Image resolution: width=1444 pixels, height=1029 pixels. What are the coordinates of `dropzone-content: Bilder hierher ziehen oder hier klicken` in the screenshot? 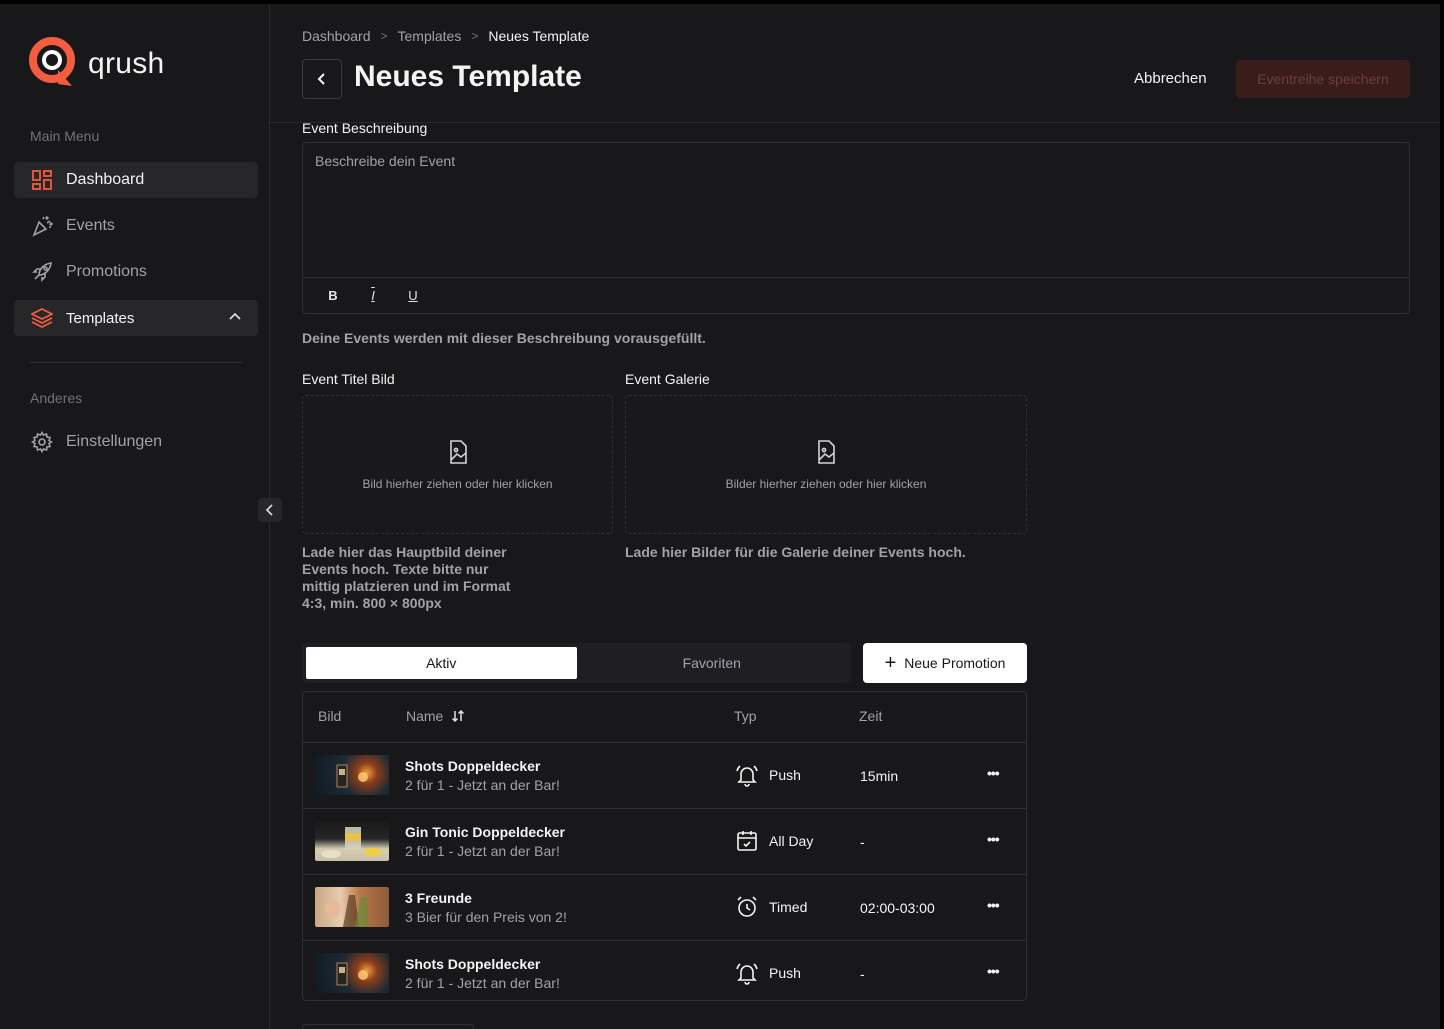 It's located at (826, 465).